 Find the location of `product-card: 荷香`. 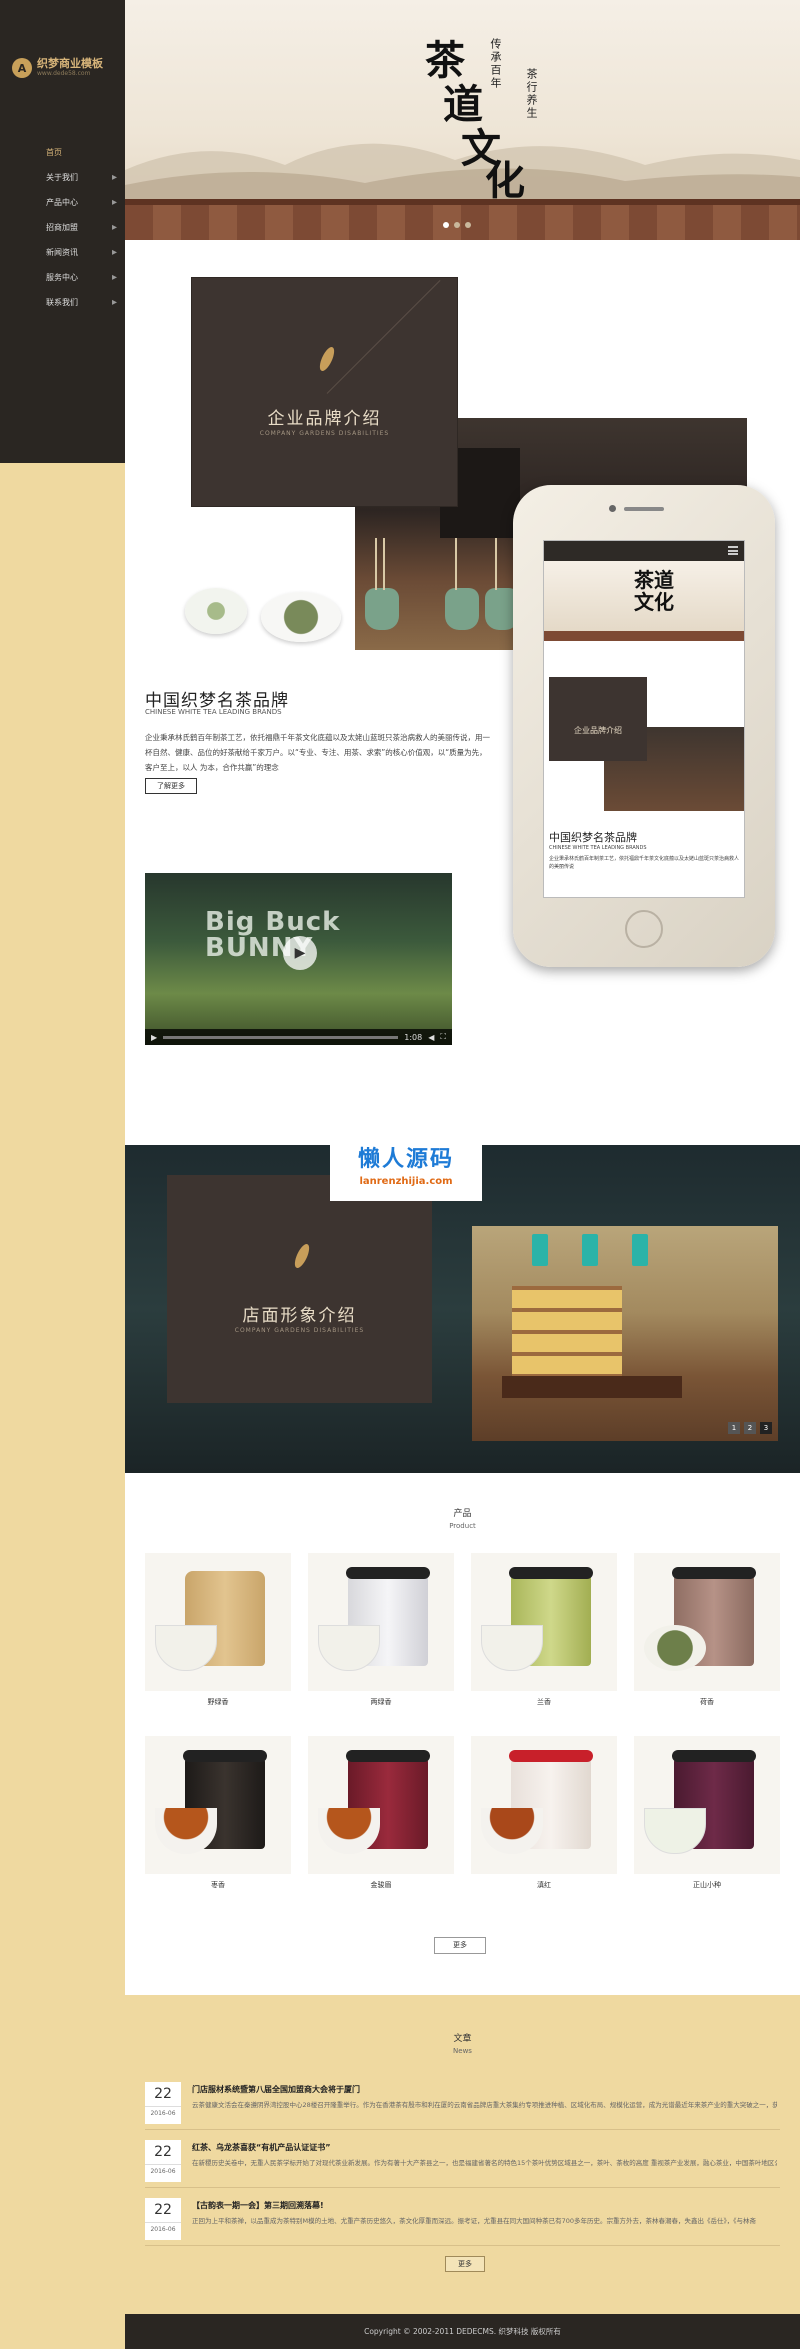

product-card: 荷香 is located at coordinates (707, 1630).